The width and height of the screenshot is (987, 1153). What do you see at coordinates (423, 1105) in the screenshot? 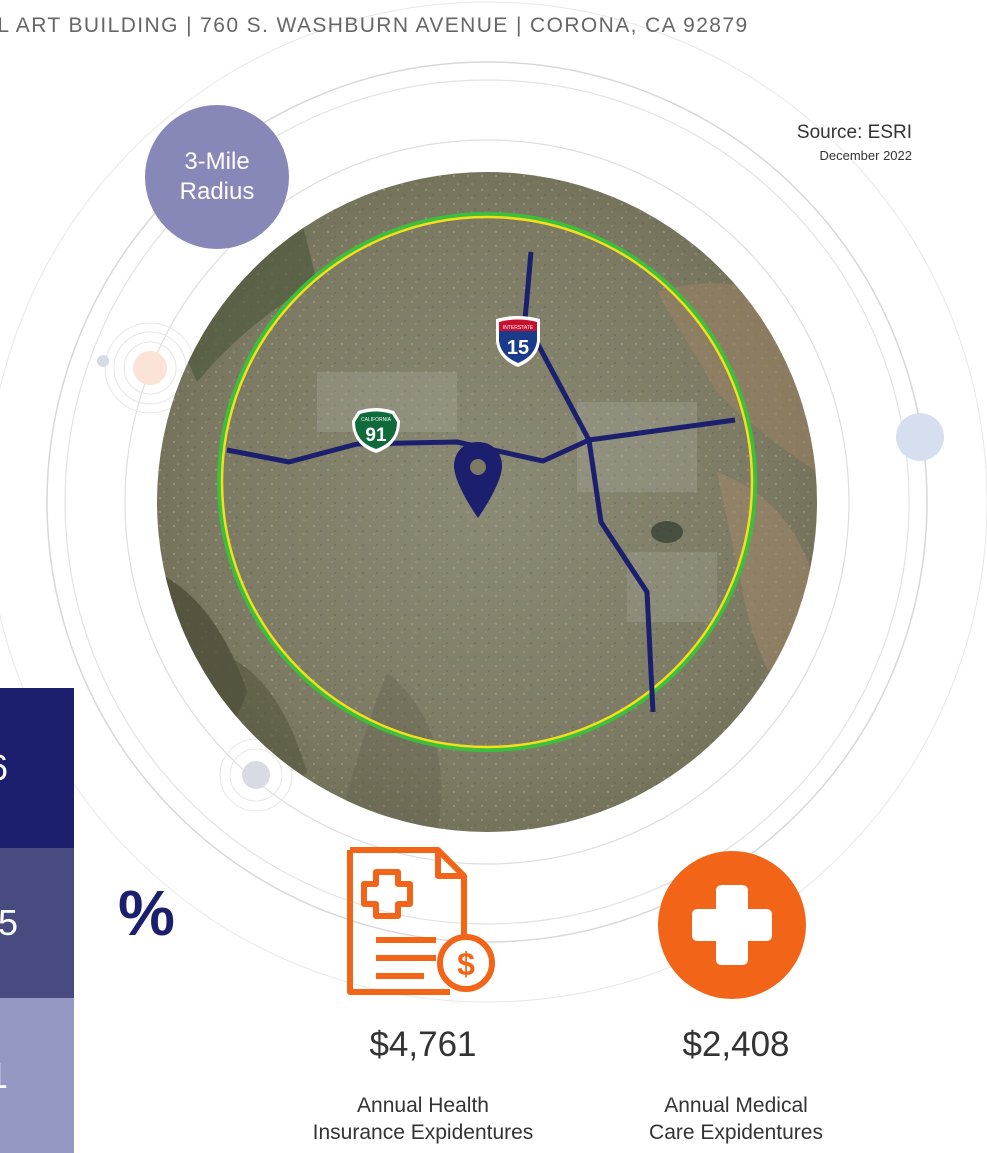
I see `health-insurance-label-line1: Annual Health` at bounding box center [423, 1105].